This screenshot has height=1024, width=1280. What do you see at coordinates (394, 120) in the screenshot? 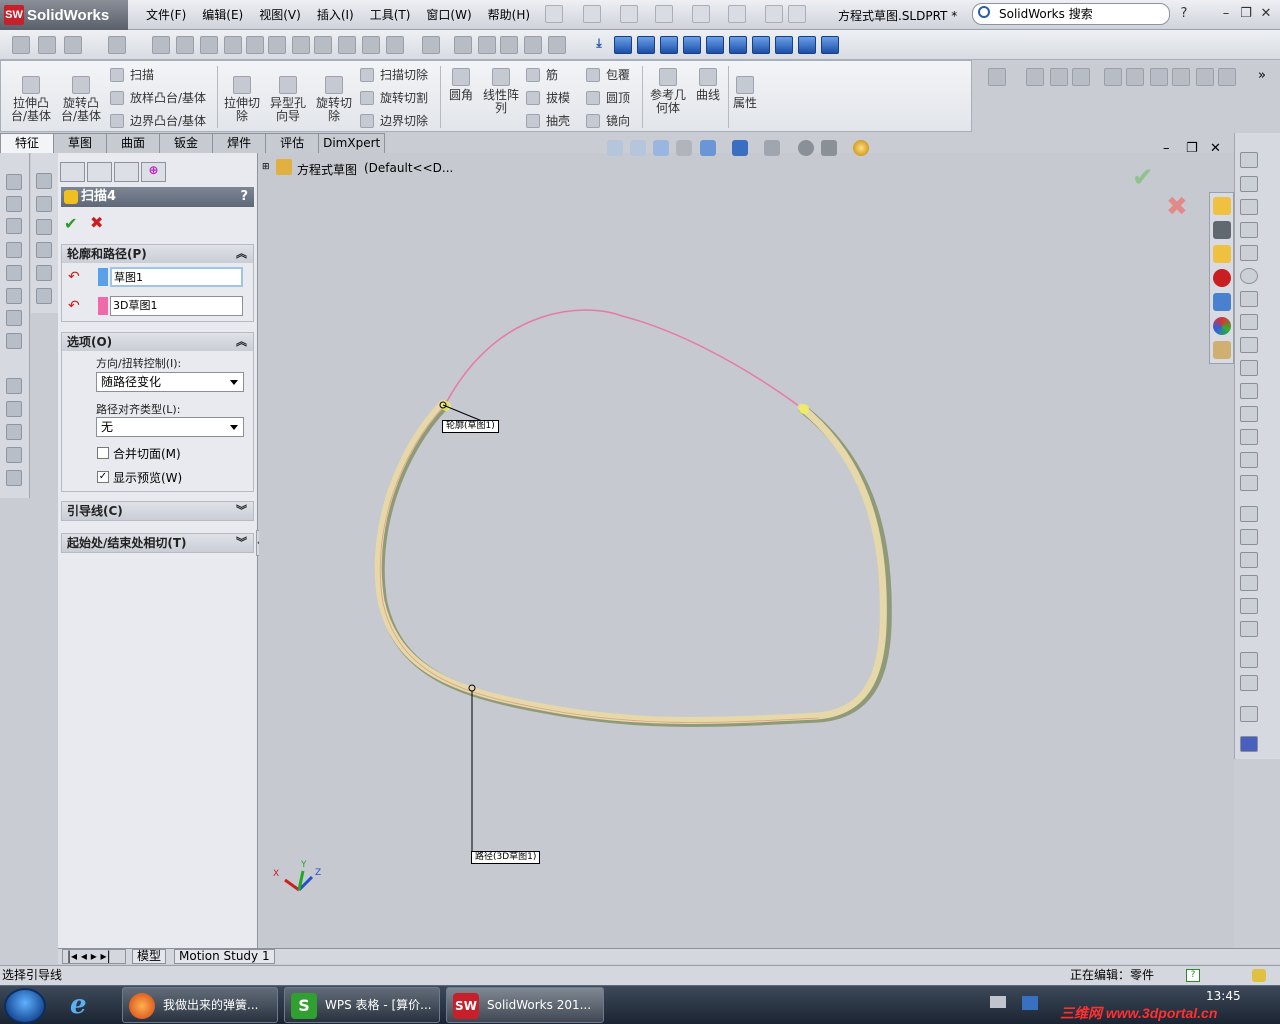
I see `boundary-cut-button: 边界切除` at bounding box center [394, 120].